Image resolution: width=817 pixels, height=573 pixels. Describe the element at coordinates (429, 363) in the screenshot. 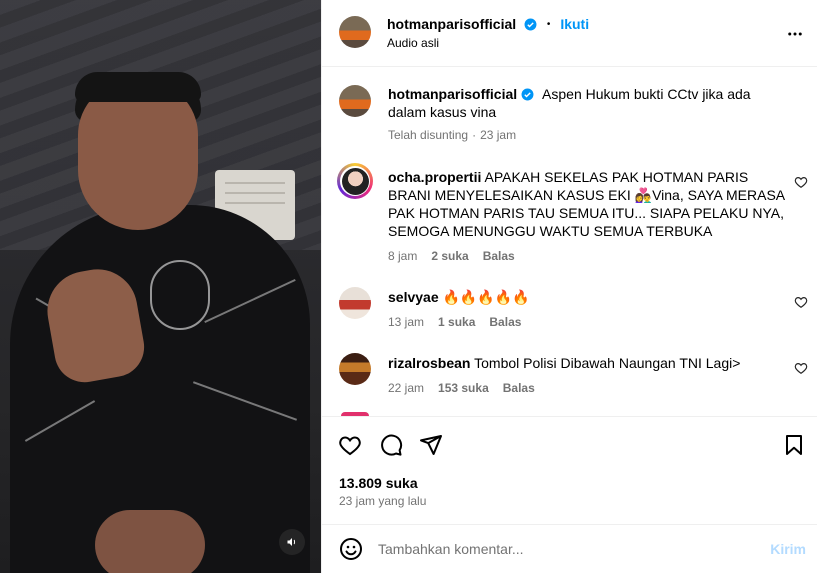

I see `comment-username: rizalrosbean` at that location.